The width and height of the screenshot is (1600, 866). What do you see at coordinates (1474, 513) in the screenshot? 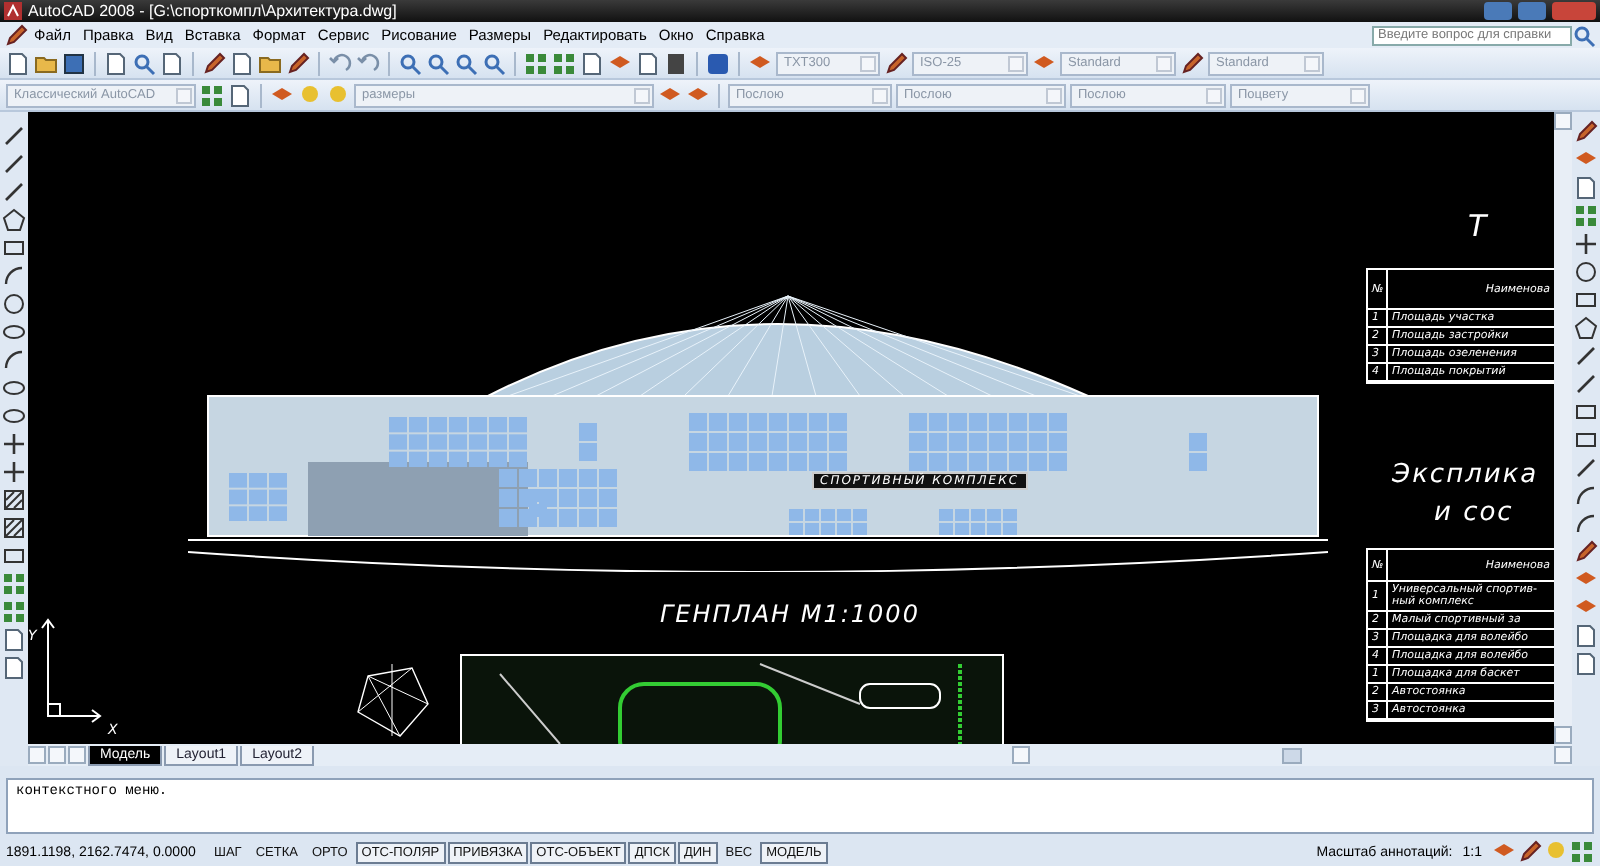
I see `table-title: и сос` at bounding box center [1474, 513].